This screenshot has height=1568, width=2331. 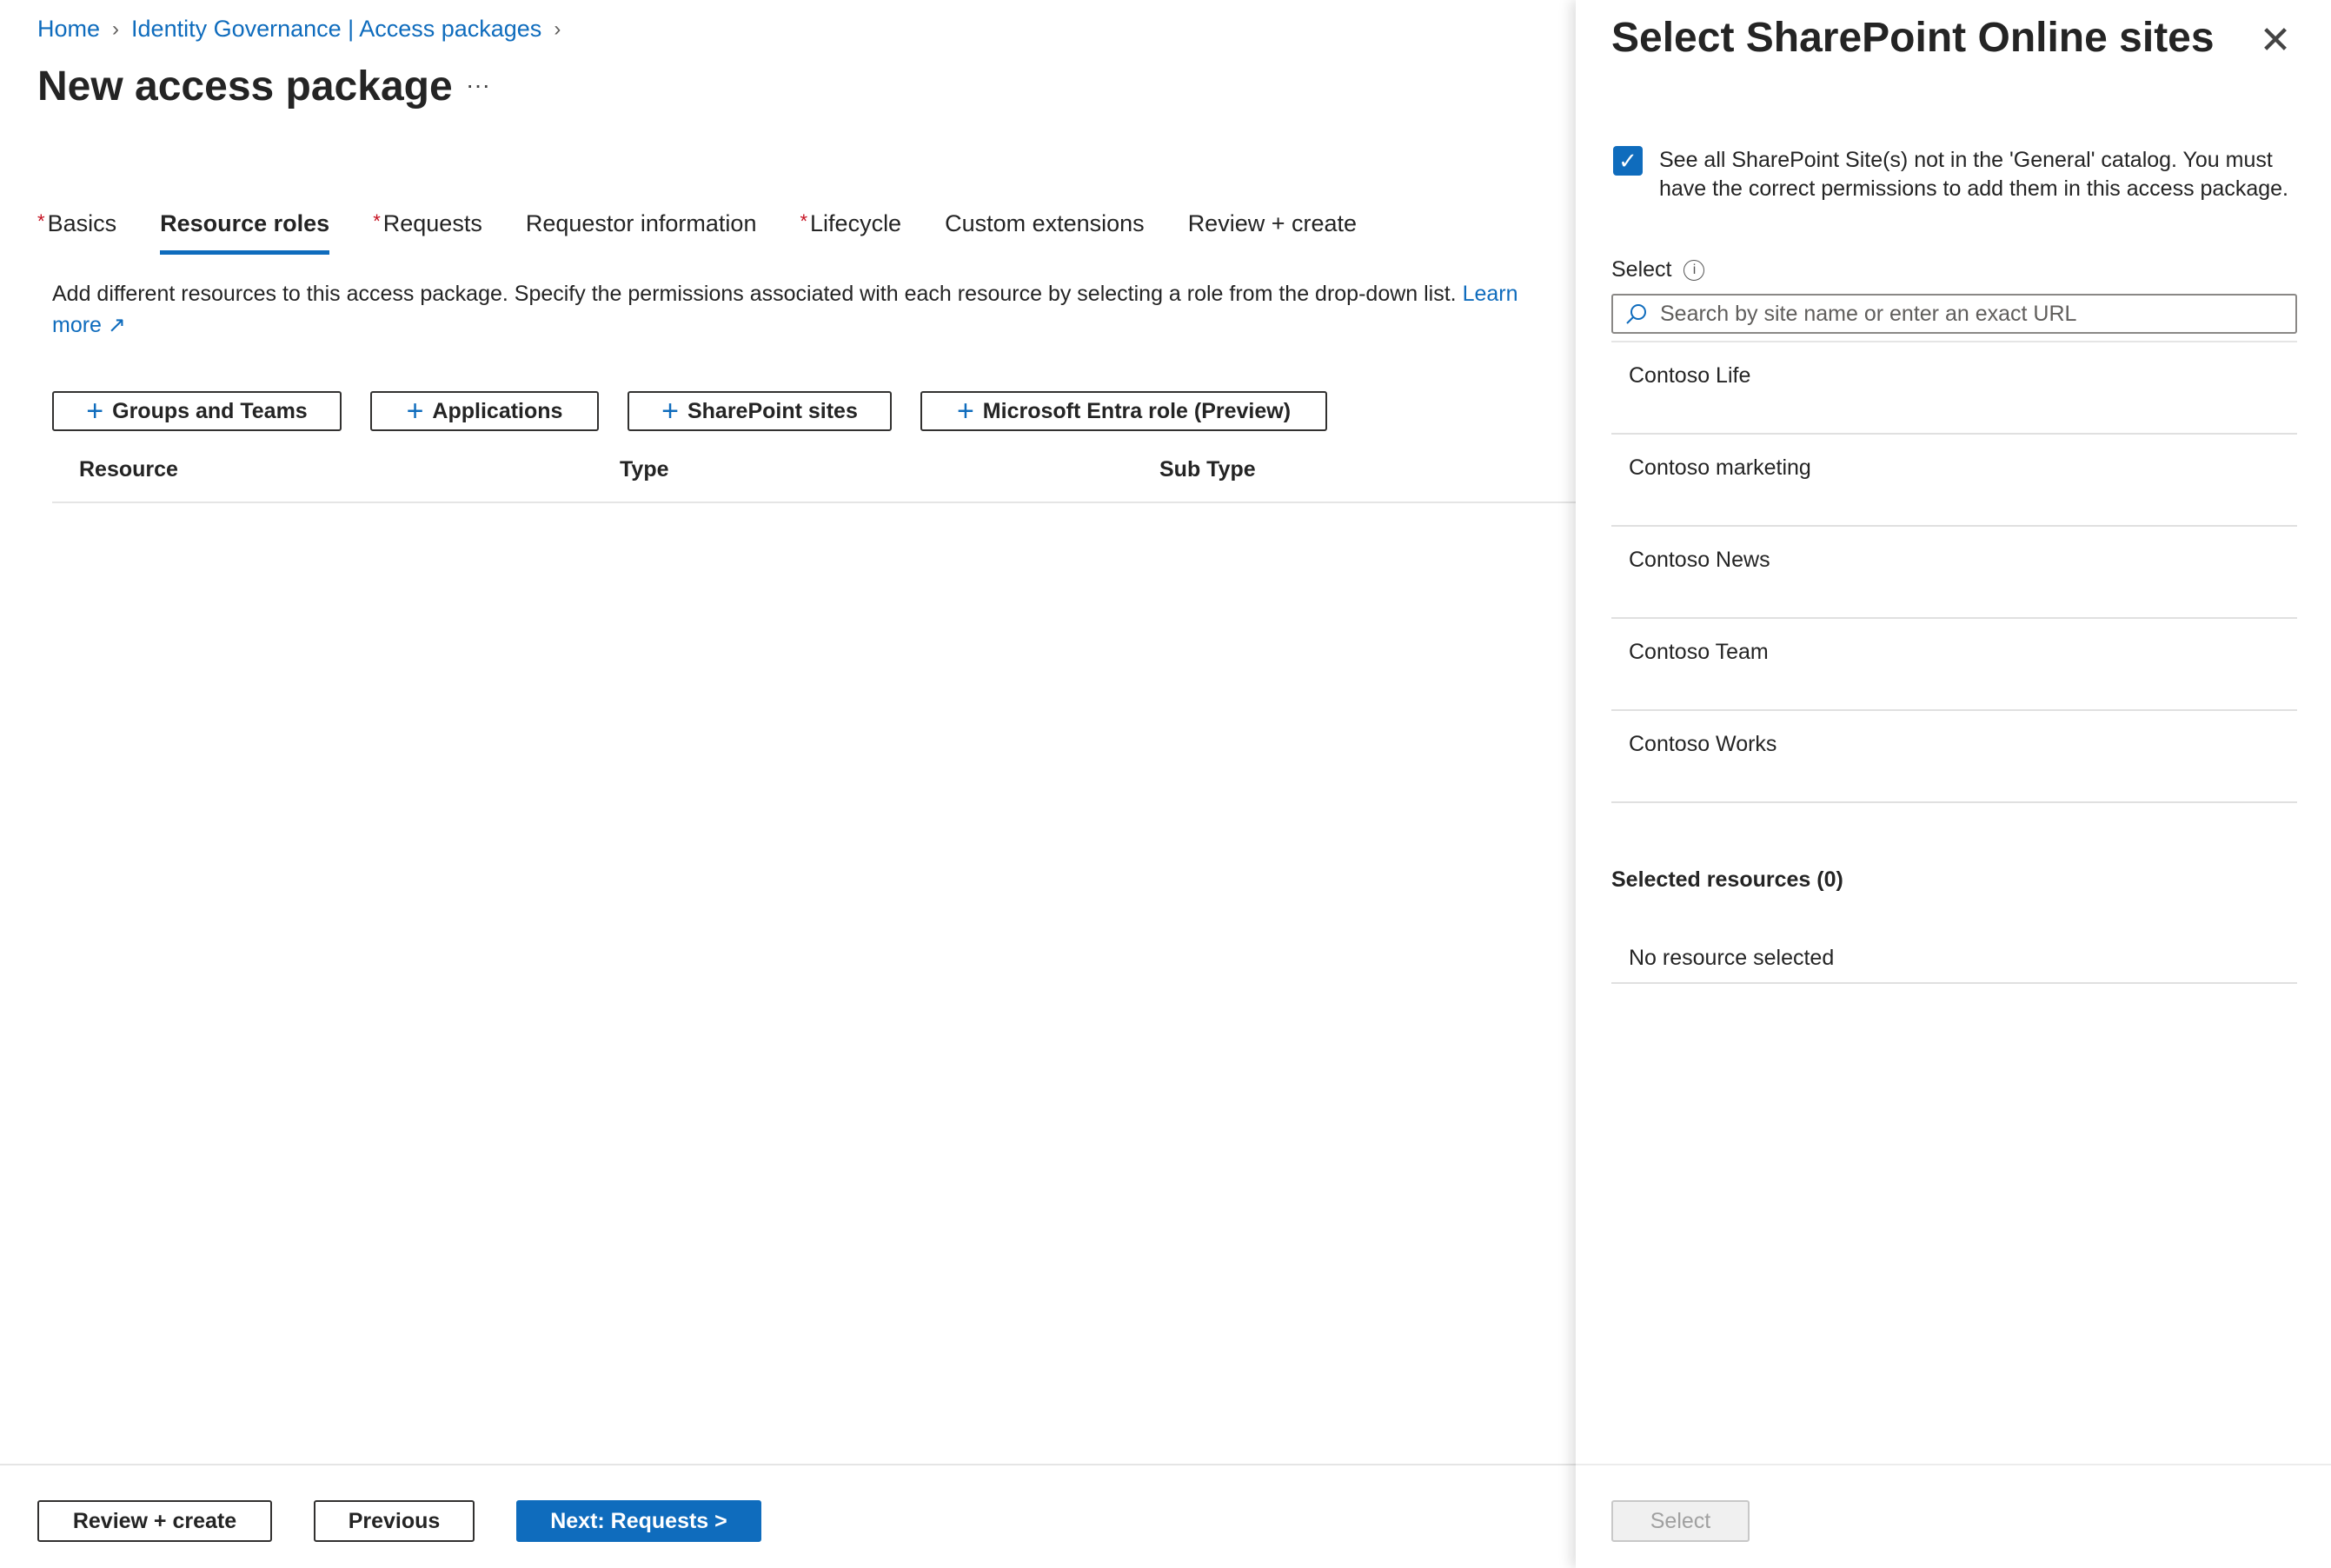 What do you see at coordinates (245, 86) in the screenshot?
I see `page-title: New access package` at bounding box center [245, 86].